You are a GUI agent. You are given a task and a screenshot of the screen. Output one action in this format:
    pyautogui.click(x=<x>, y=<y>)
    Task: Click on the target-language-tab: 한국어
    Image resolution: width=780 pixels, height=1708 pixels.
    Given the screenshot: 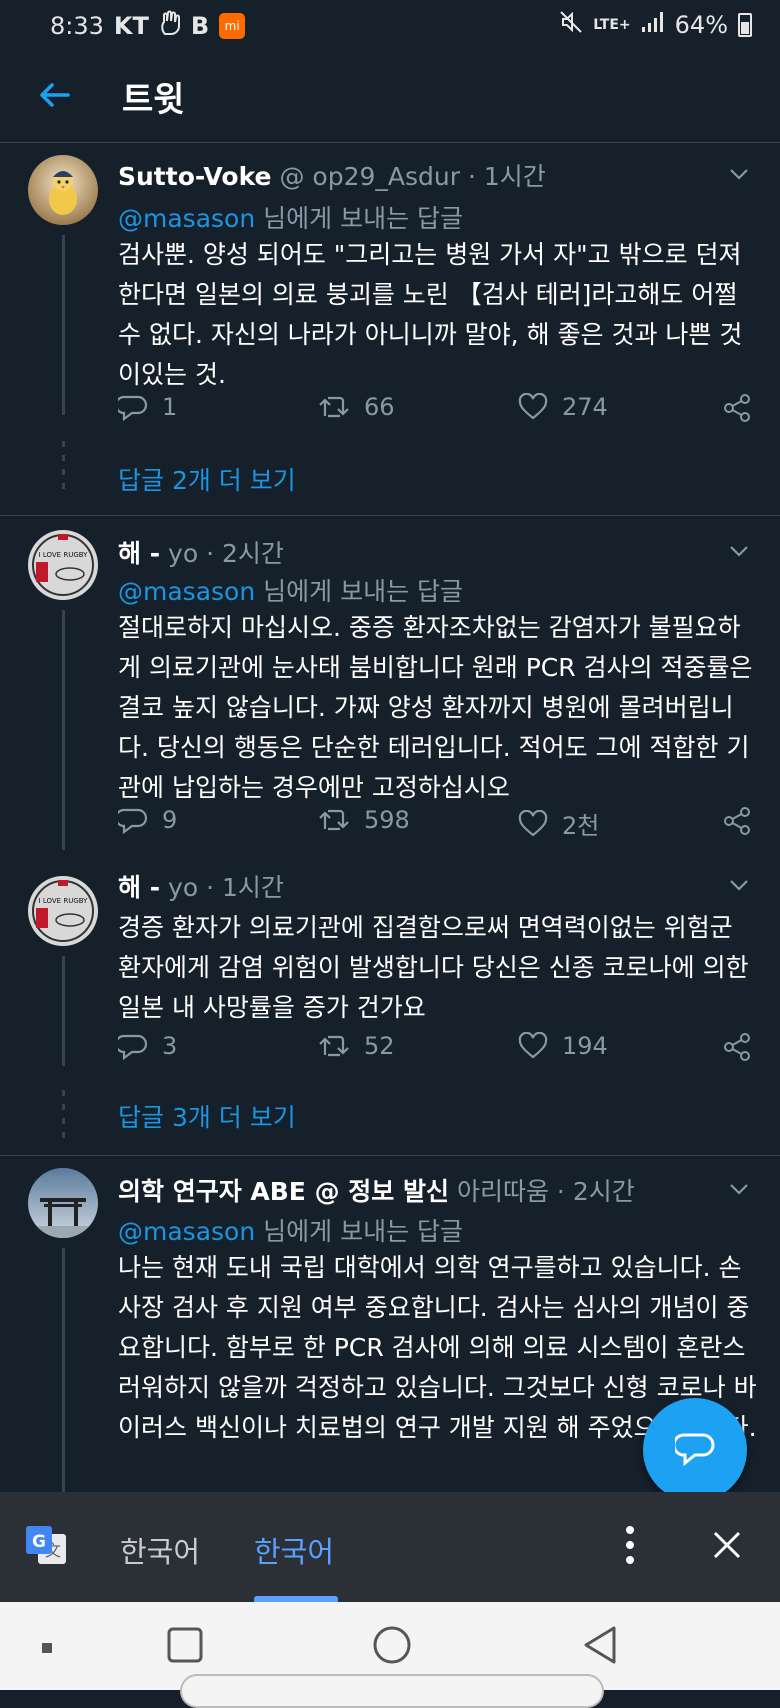 What is the action you would take?
    pyautogui.click(x=294, y=1550)
    